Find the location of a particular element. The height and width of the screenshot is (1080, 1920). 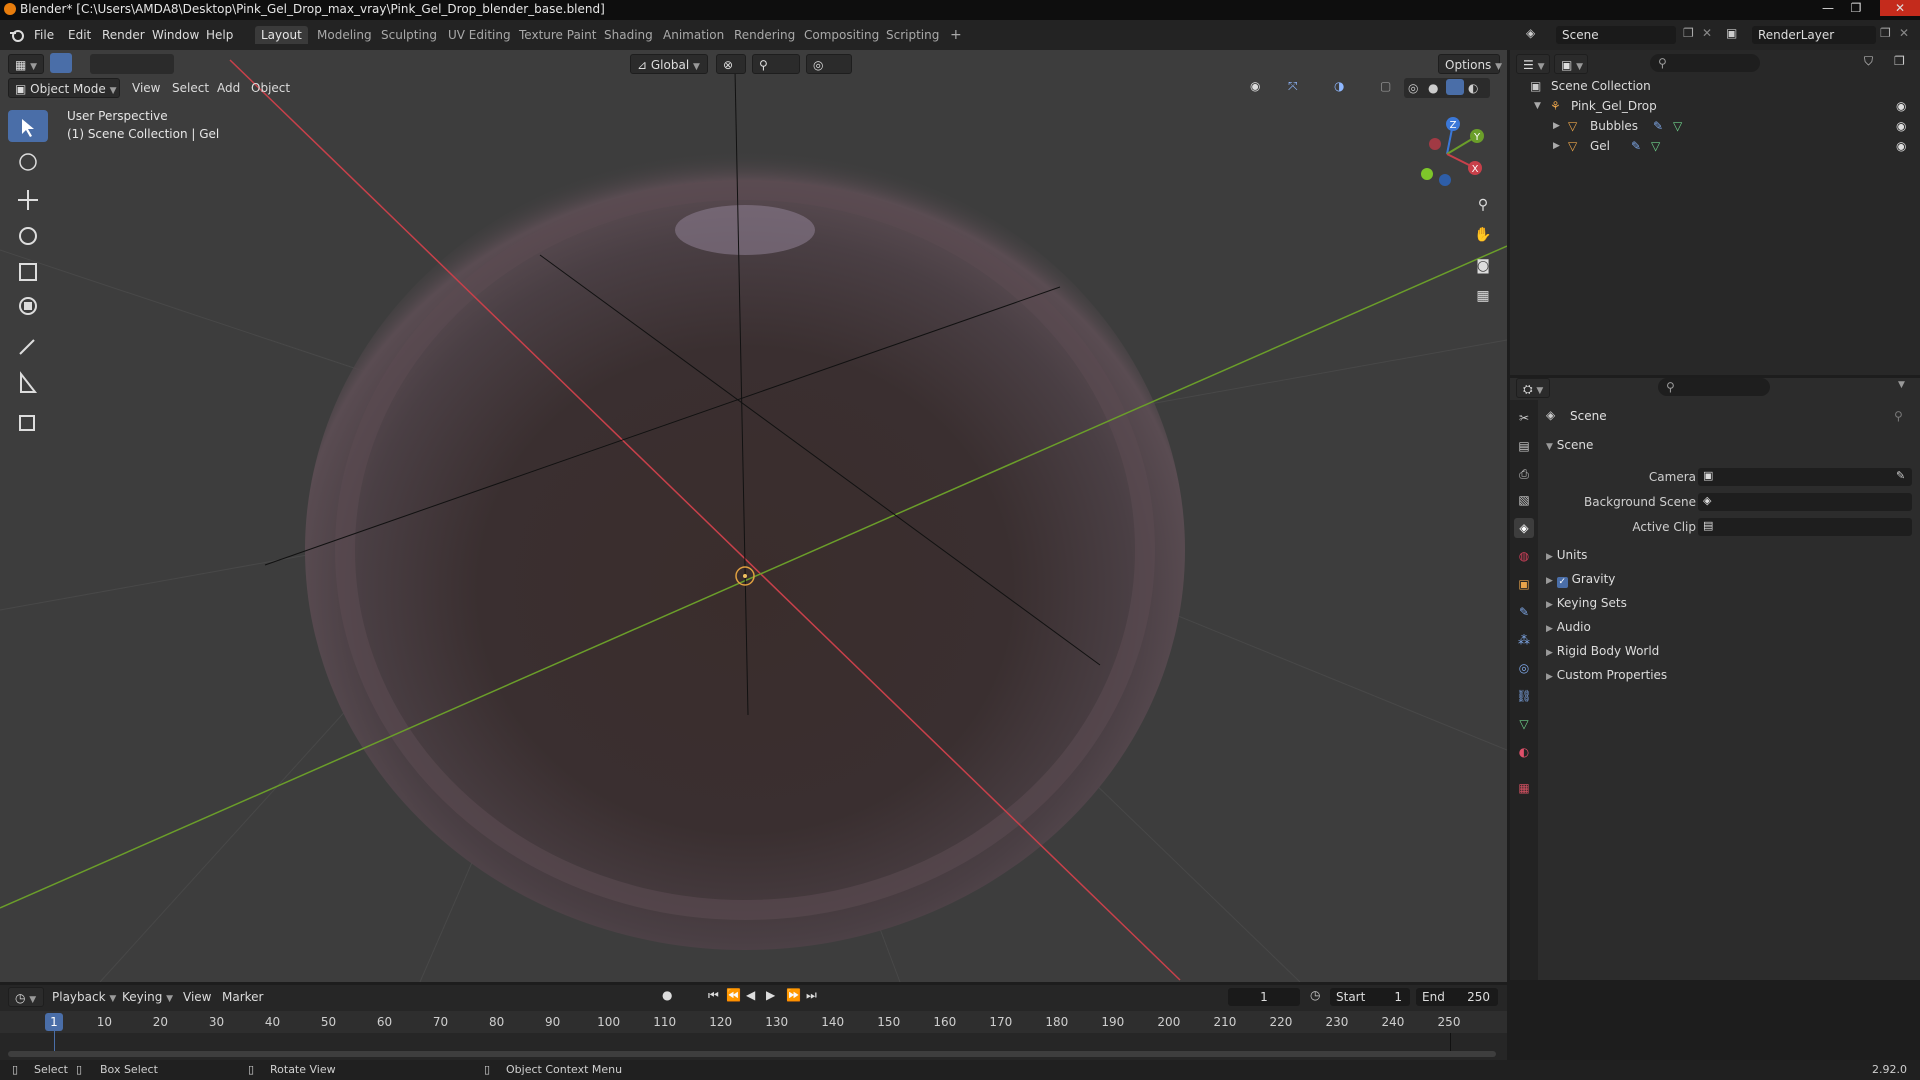

select-tool-icon is located at coordinates (61, 63).